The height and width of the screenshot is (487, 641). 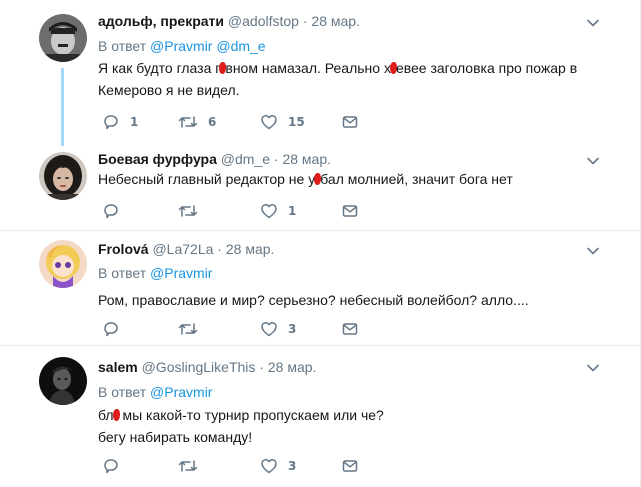 I want to click on user-handle: @La72La, so click(x=182, y=249).